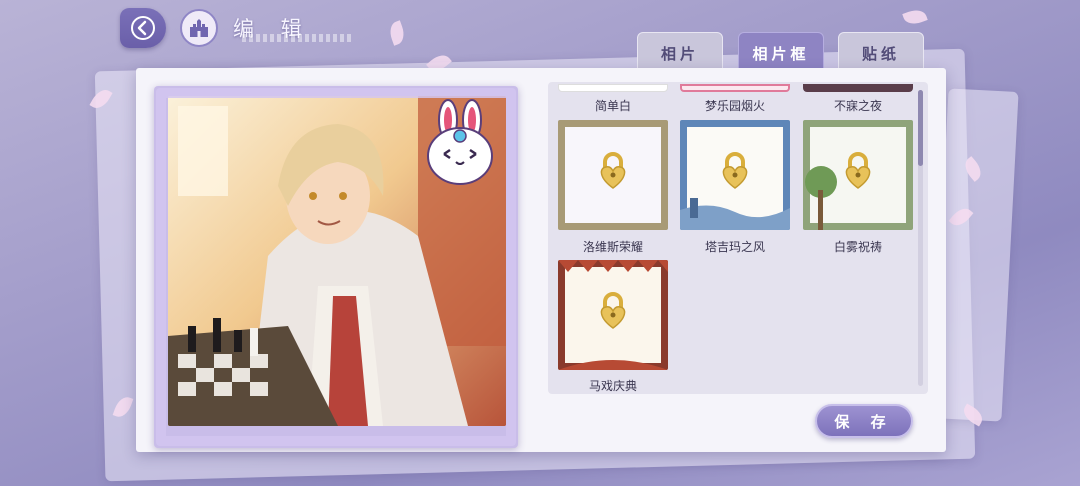 This screenshot has width=1080, height=486. I want to click on back-arrow-icon, so click(143, 28).